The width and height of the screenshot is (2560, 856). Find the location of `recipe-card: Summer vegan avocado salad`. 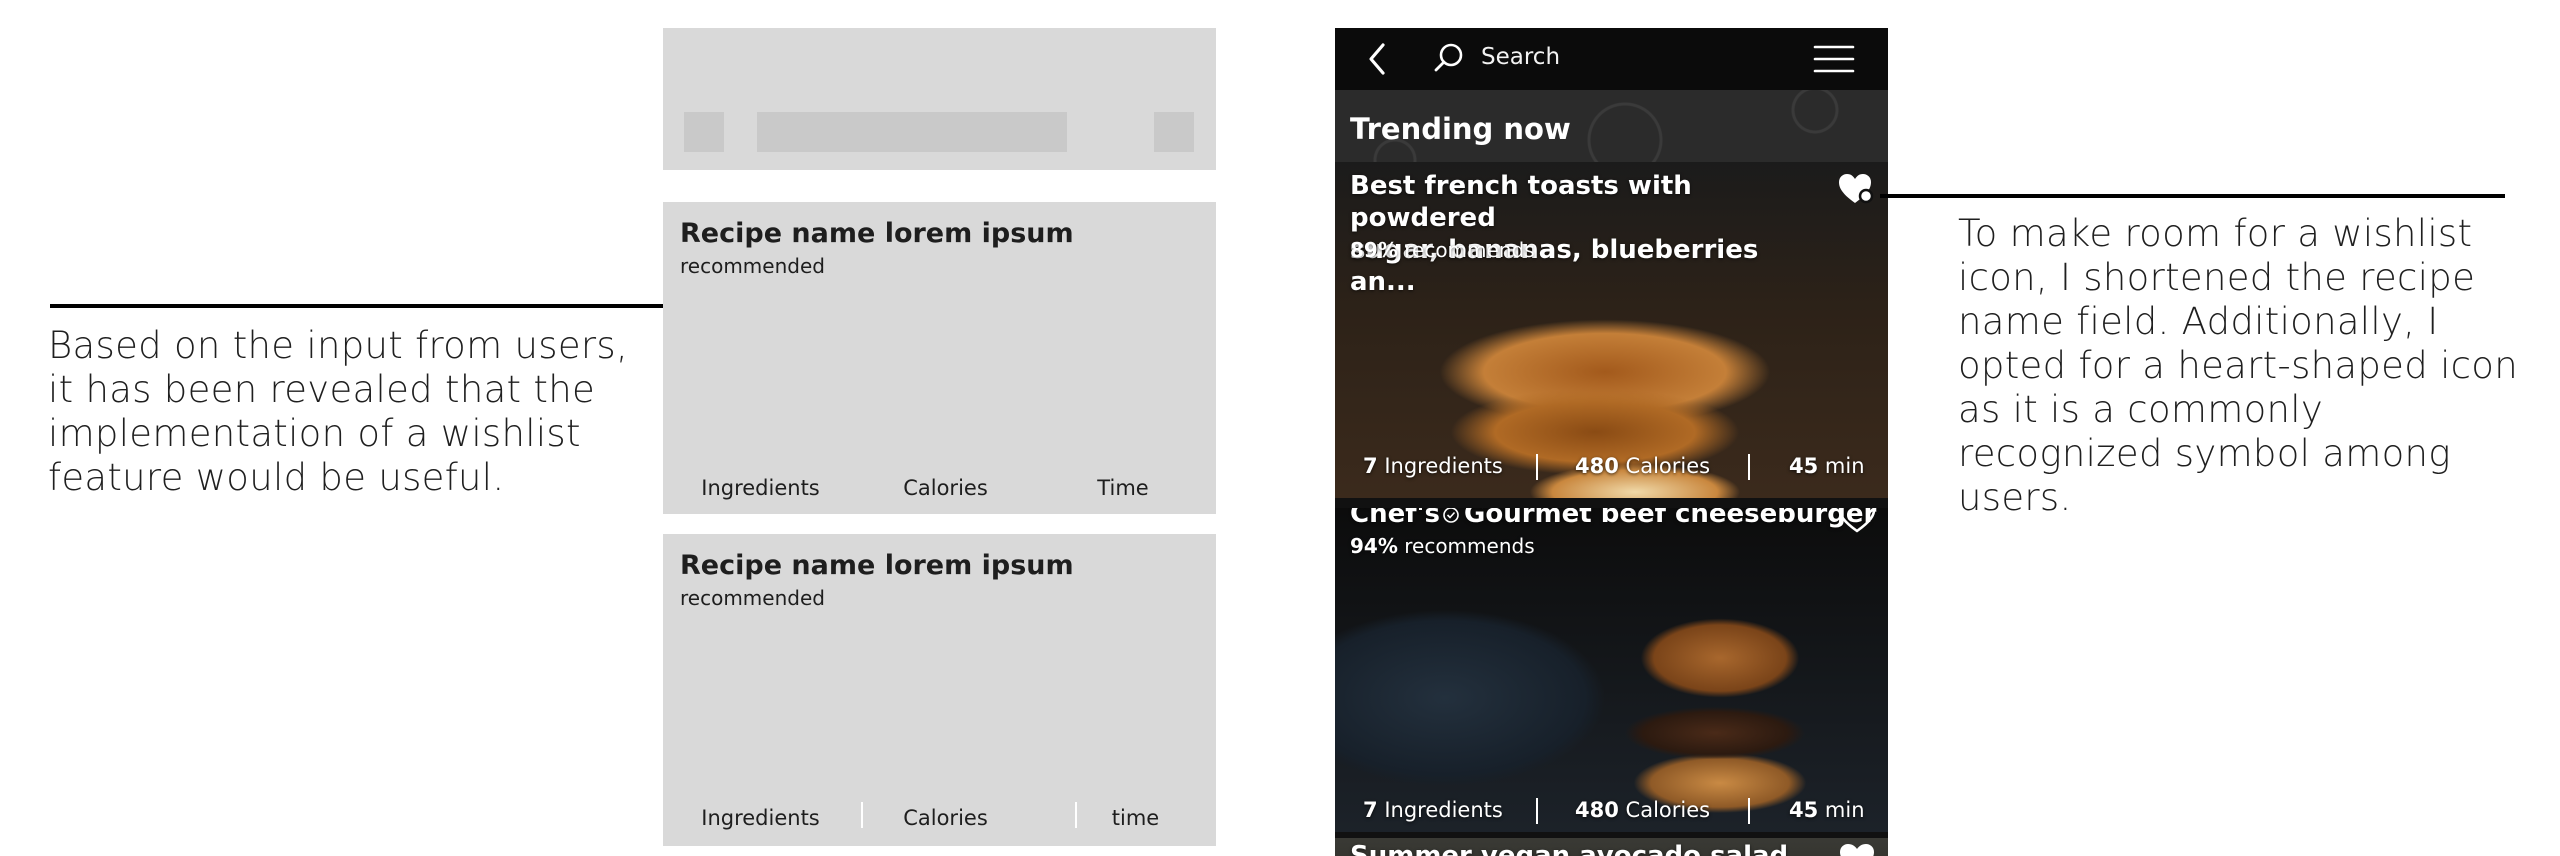

recipe-card: Summer vegan avocado salad is located at coordinates (1611, 847).